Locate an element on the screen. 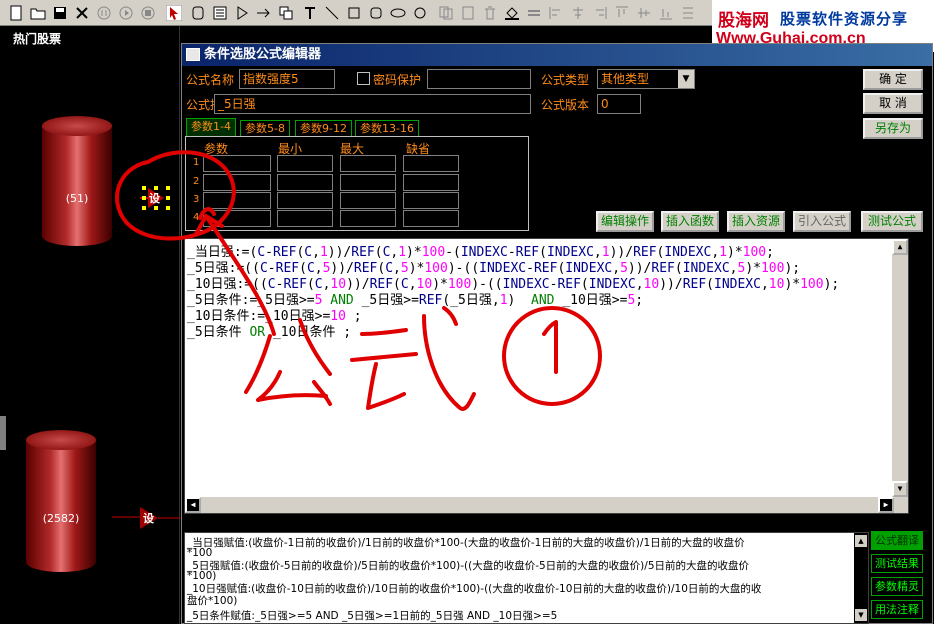  ellipse-icon is located at coordinates (398, 13).